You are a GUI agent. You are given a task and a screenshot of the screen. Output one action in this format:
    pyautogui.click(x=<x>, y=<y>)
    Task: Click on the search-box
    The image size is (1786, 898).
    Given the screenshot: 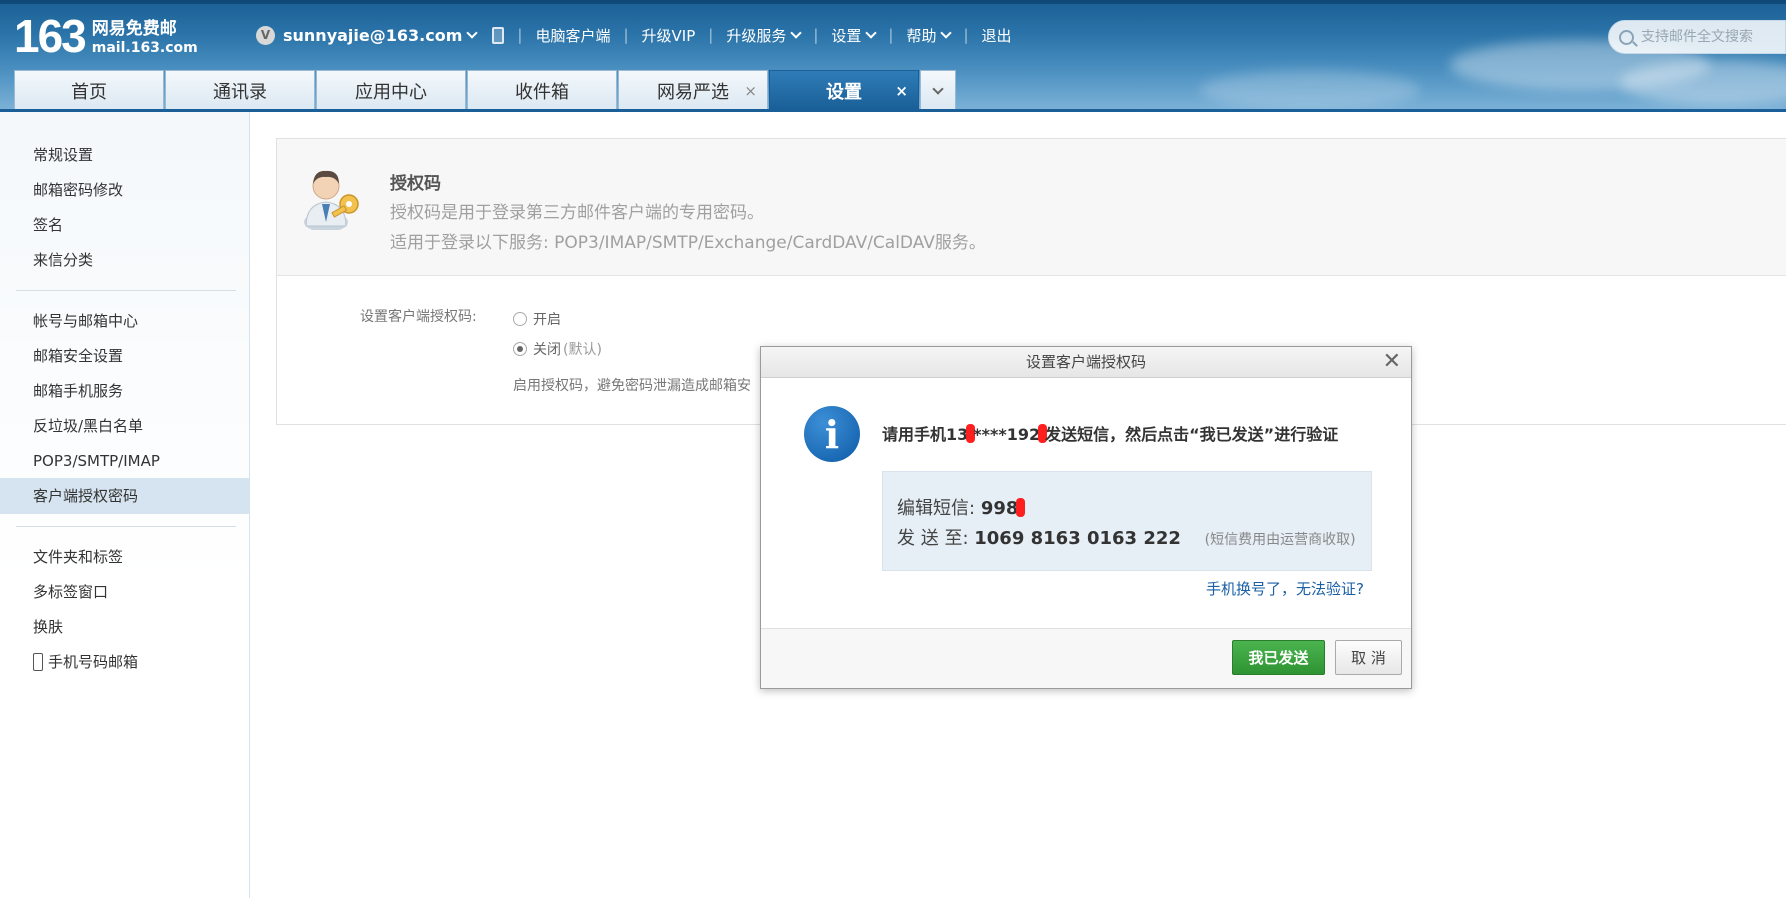 What is the action you would take?
    pyautogui.click(x=1697, y=37)
    